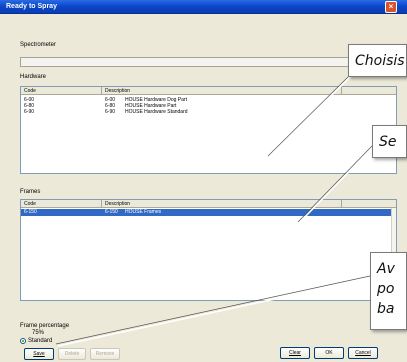 The width and height of the screenshot is (407, 362). What do you see at coordinates (30, 91) in the screenshot?
I see `hardware-col-code: Code` at bounding box center [30, 91].